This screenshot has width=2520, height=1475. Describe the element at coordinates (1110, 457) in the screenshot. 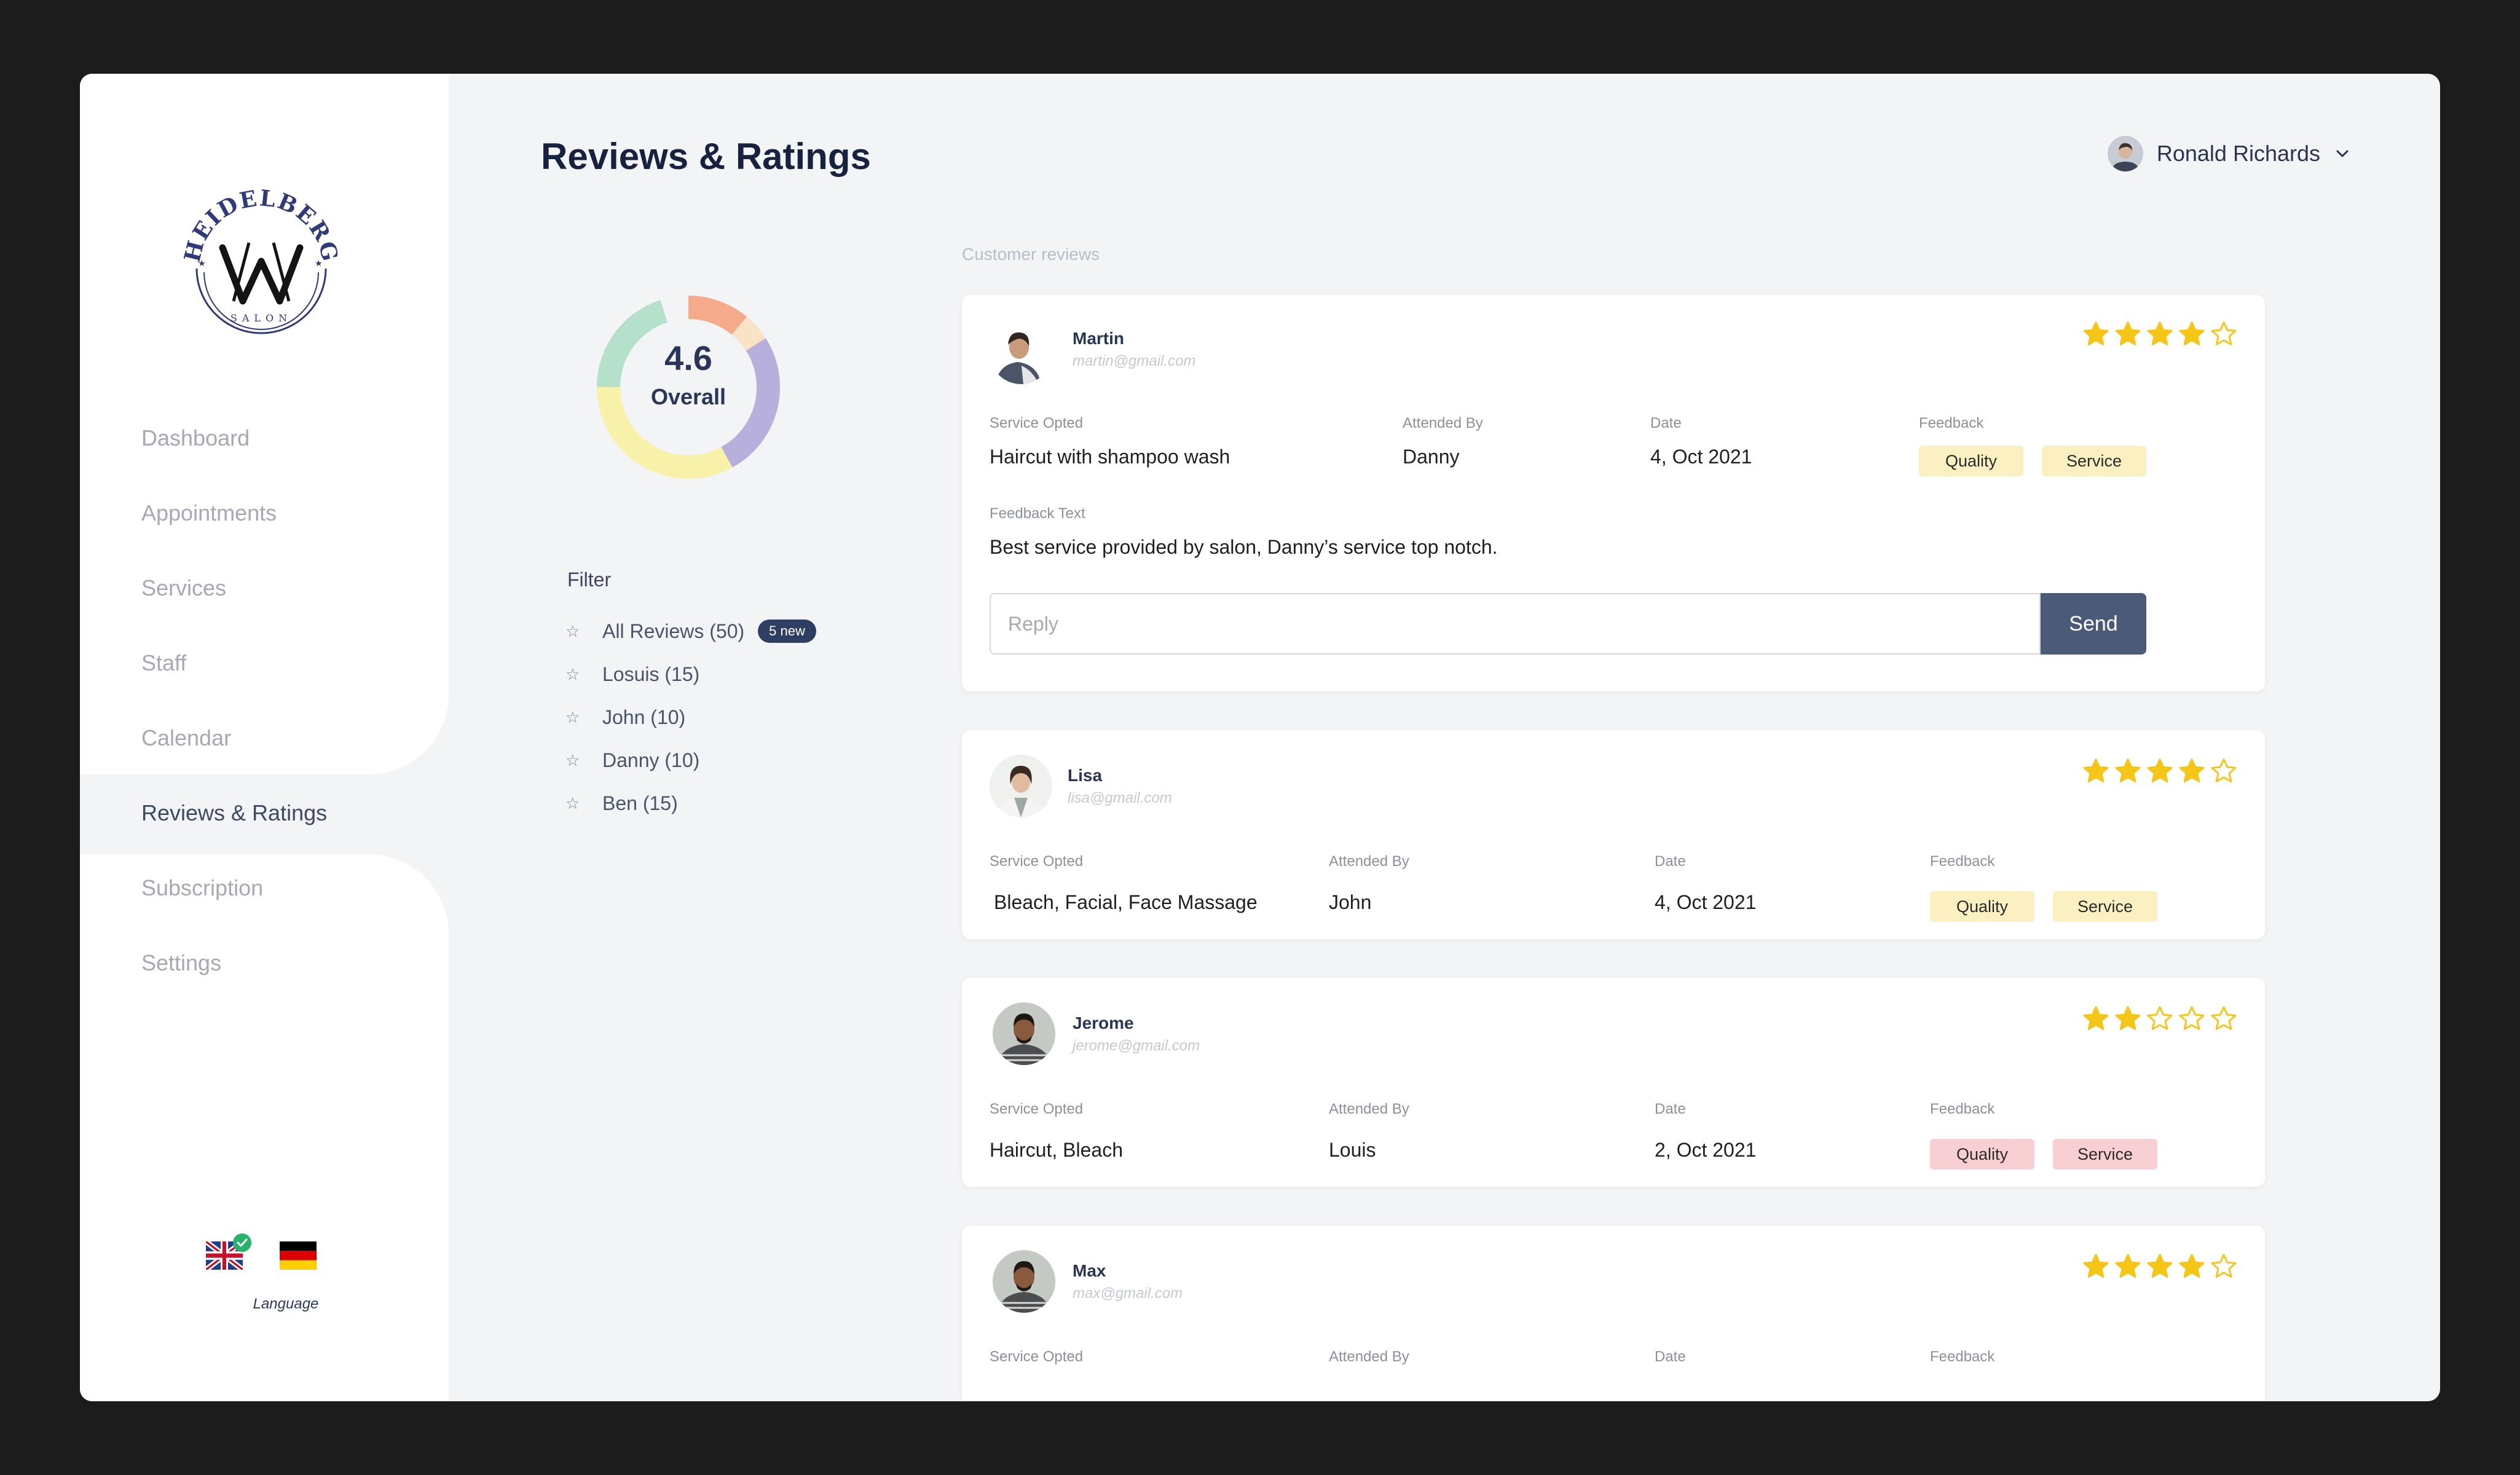

I see `service-opted-value: Haircut with shampoo wash` at that location.